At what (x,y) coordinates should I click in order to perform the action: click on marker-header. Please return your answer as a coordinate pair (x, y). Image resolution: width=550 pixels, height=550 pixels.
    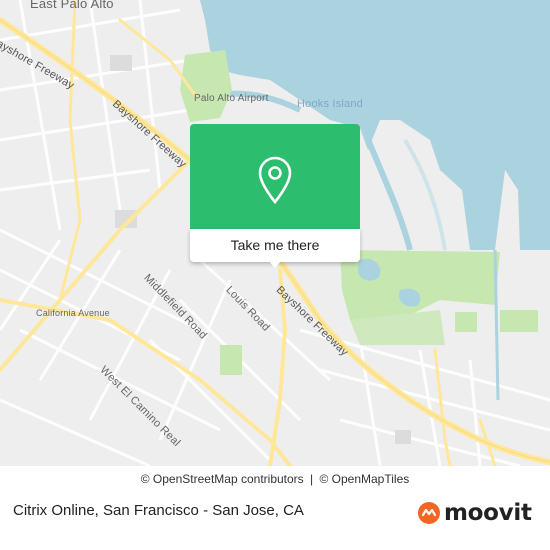
    Looking at the image, I should click on (275, 176).